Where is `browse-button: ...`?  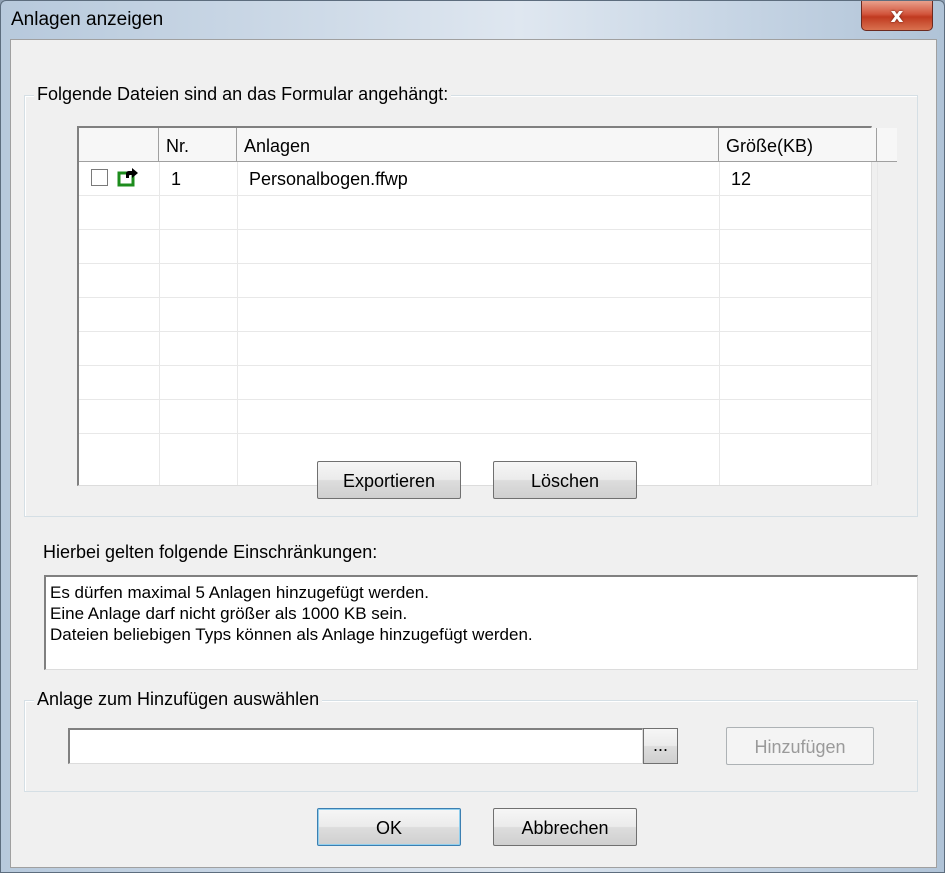
browse-button: ... is located at coordinates (660, 746).